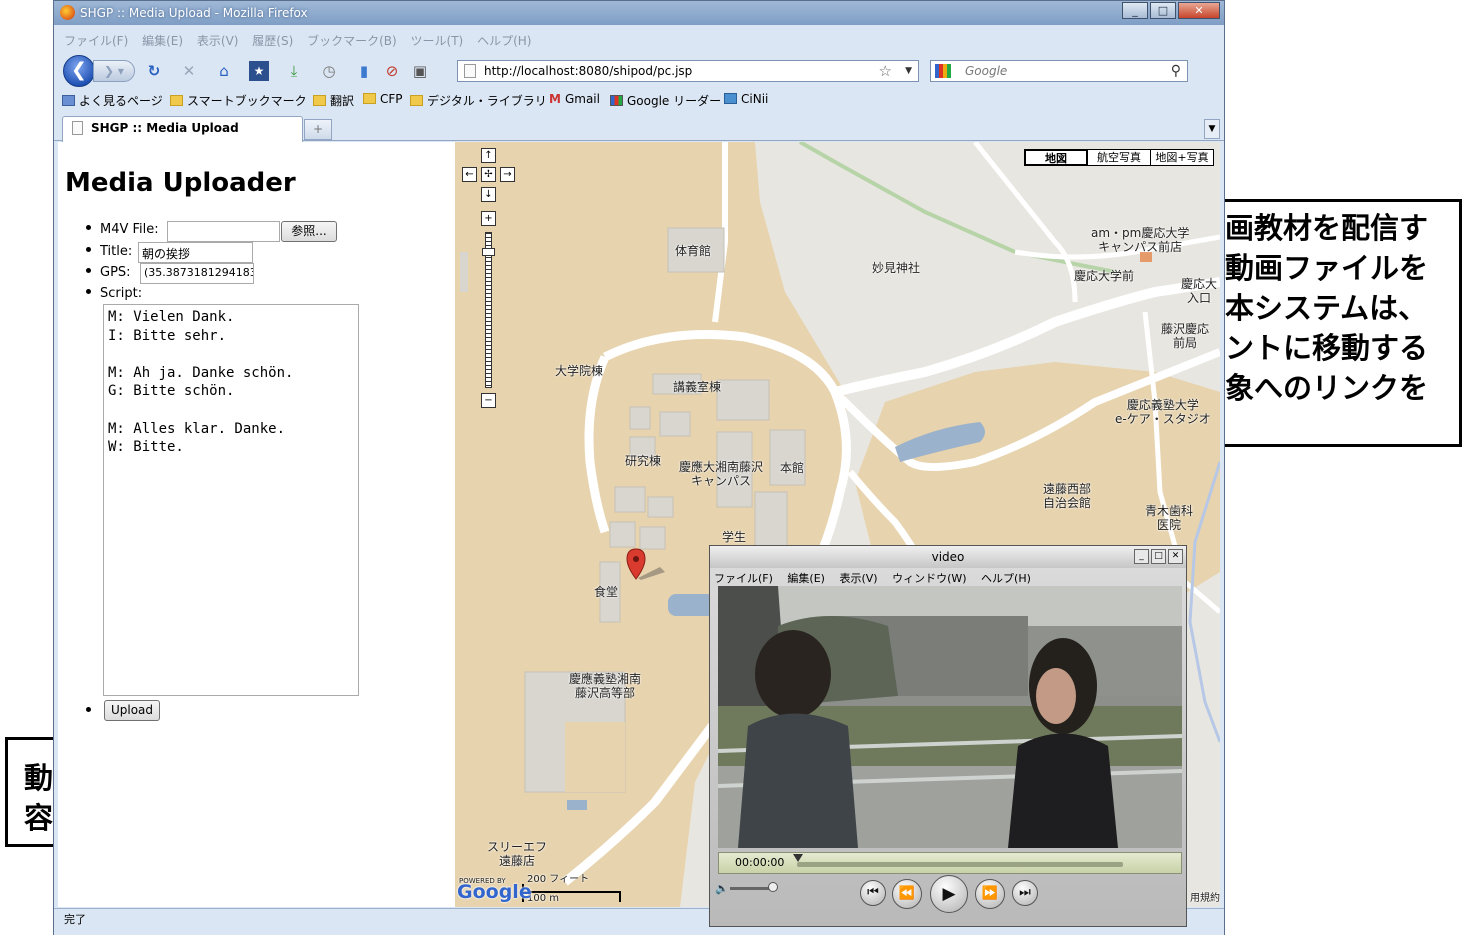  Describe the element at coordinates (224, 71) in the screenshot. I see `home-icon: ⌂` at that location.